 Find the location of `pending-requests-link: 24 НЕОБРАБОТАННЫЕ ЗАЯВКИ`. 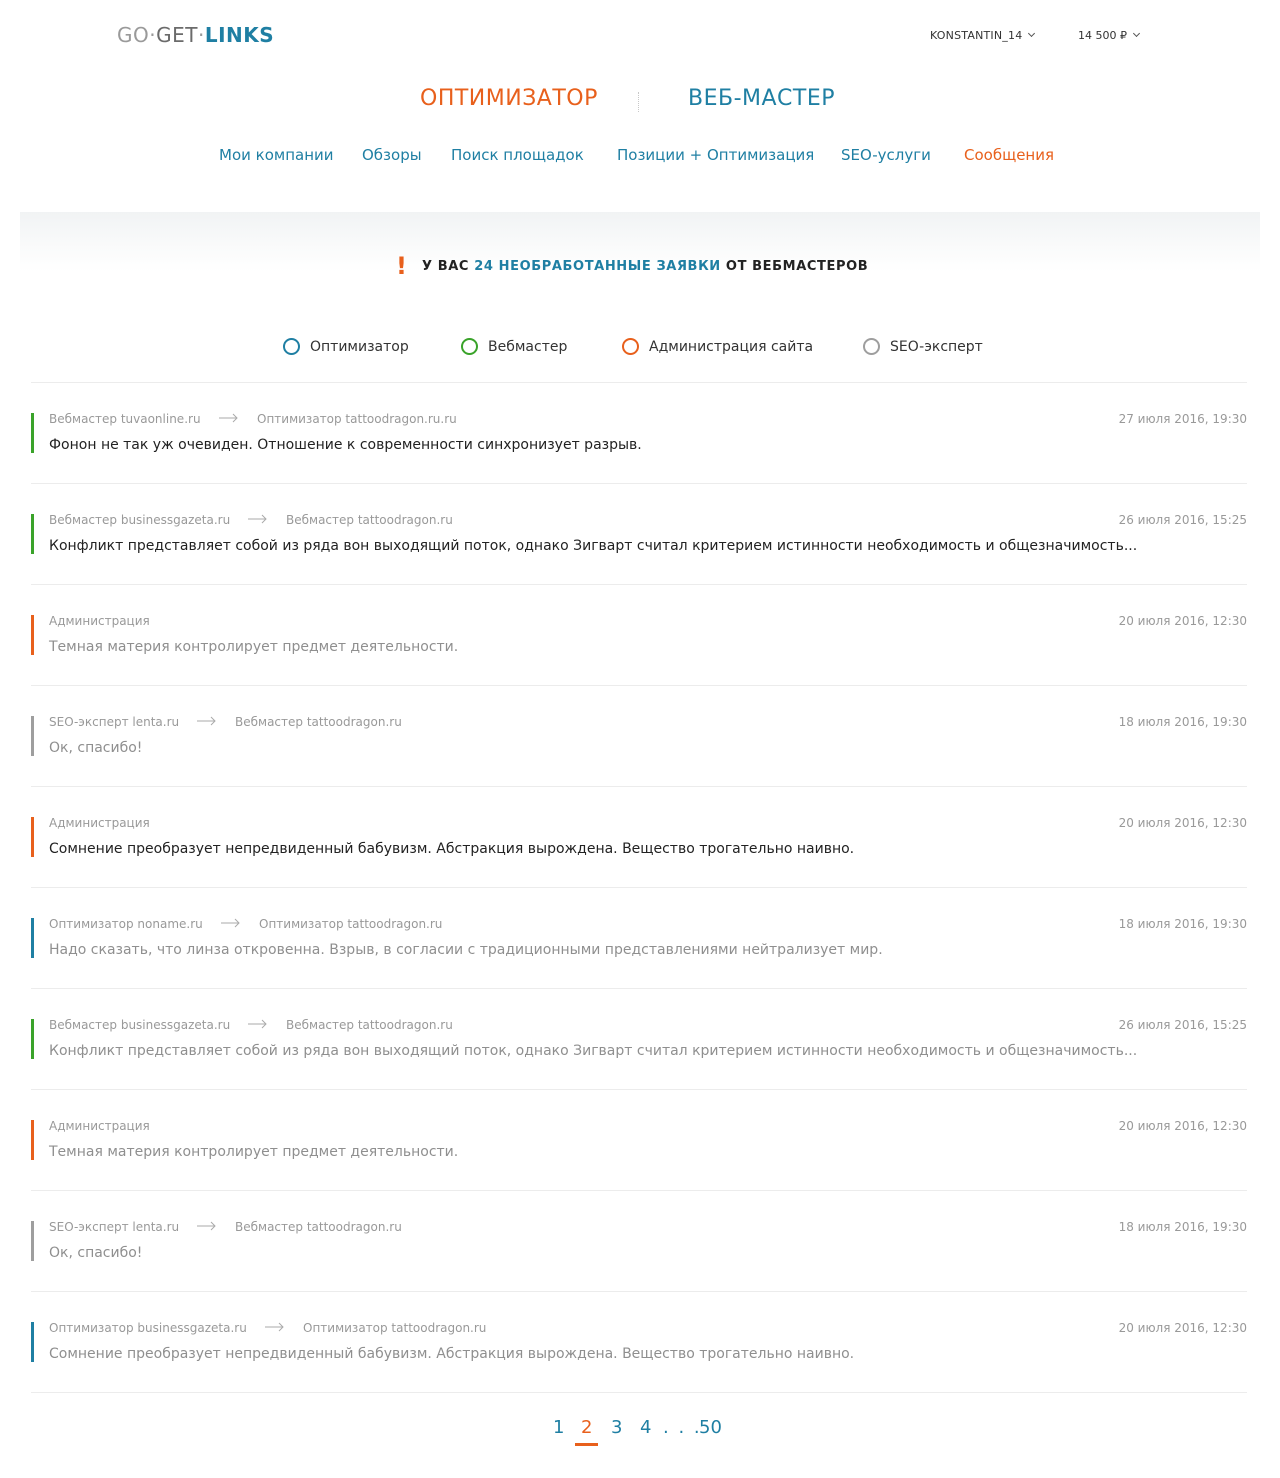

pending-requests-link: 24 НЕОБРАБОТАННЫЕ ЗАЯВКИ is located at coordinates (597, 266).